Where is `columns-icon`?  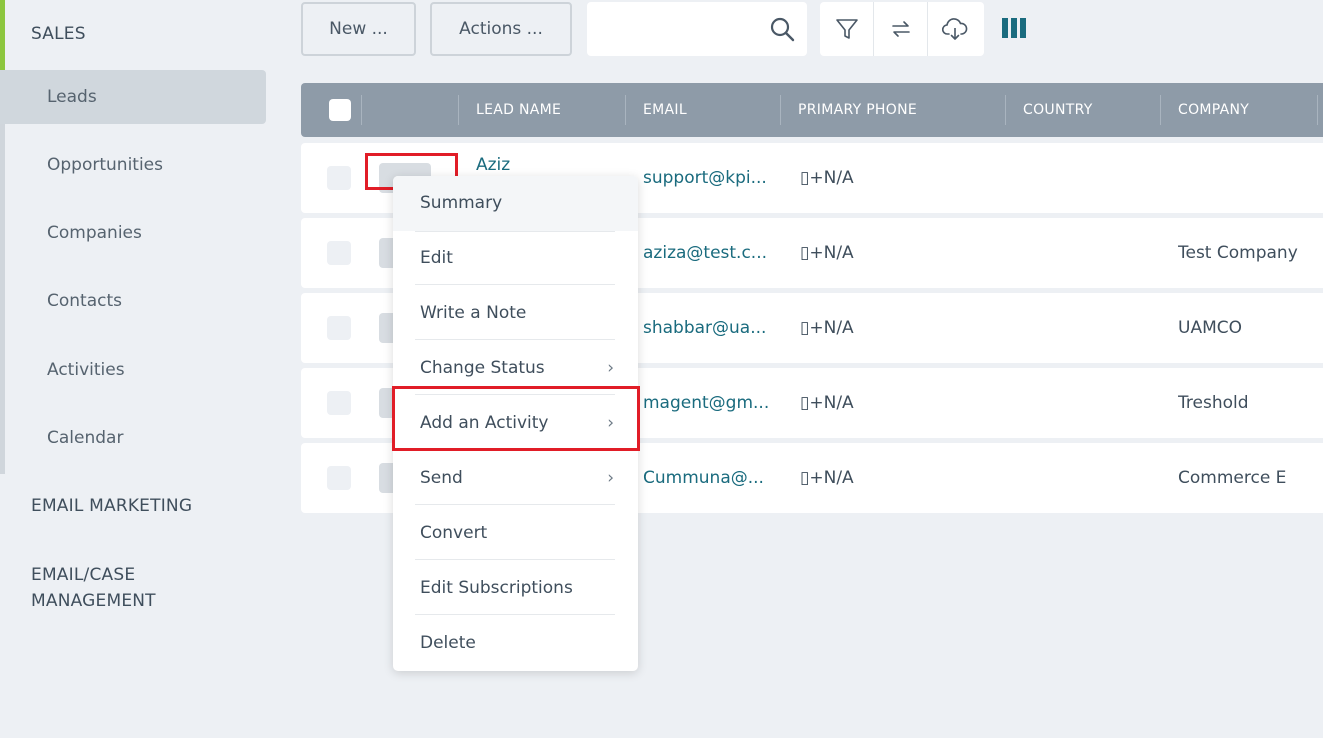 columns-icon is located at coordinates (1014, 28).